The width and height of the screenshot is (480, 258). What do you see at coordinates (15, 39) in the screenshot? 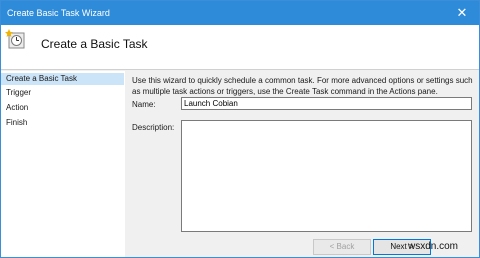
I see `task-scheduler-icon` at bounding box center [15, 39].